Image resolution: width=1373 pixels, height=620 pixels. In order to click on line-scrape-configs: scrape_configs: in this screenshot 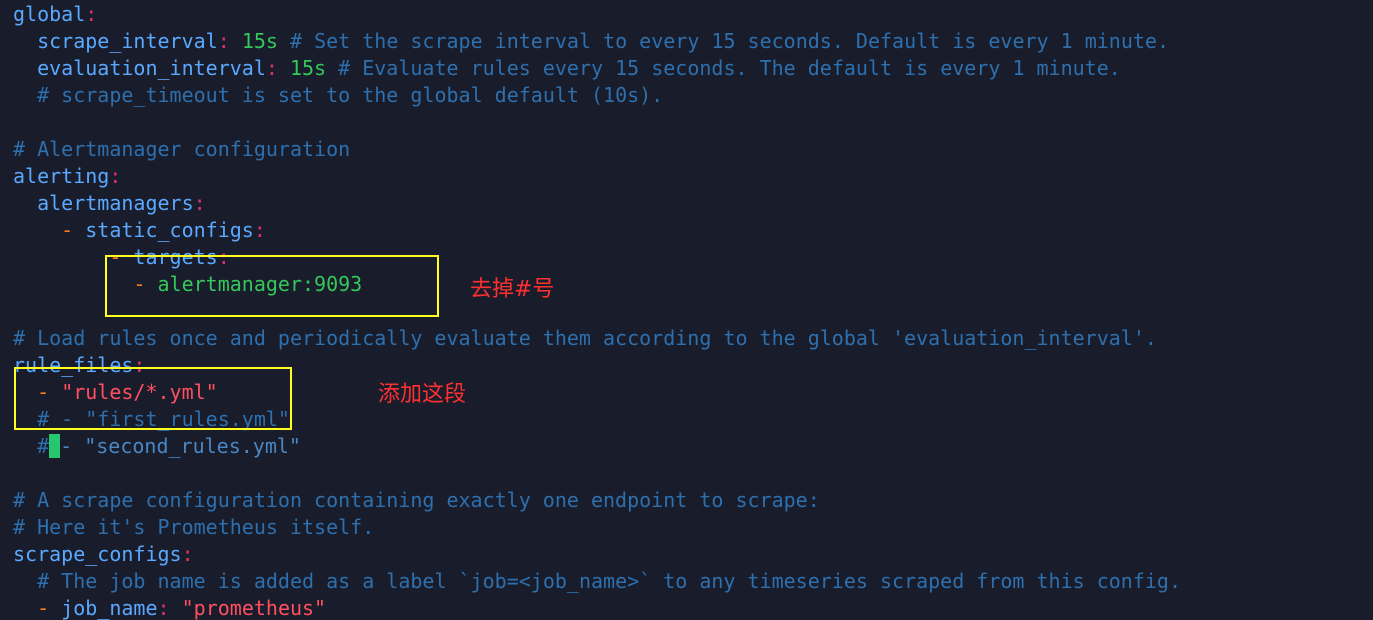, I will do `click(103, 554)`.